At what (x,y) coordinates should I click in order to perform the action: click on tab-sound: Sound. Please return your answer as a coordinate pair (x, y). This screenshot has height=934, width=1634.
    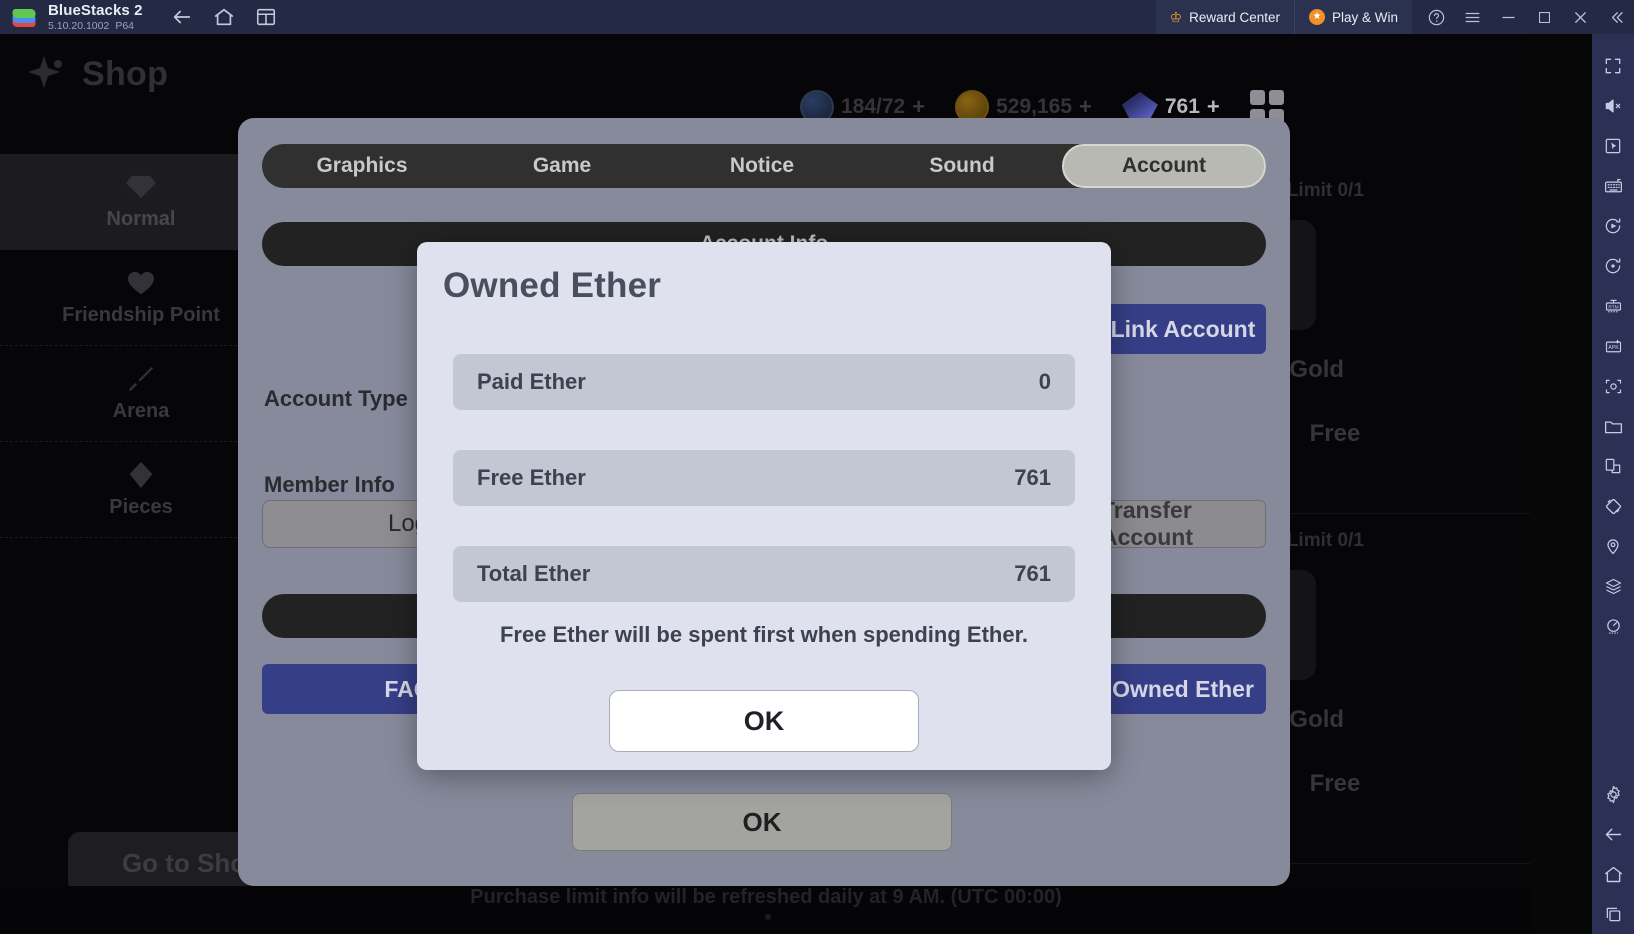
    Looking at the image, I should click on (962, 166).